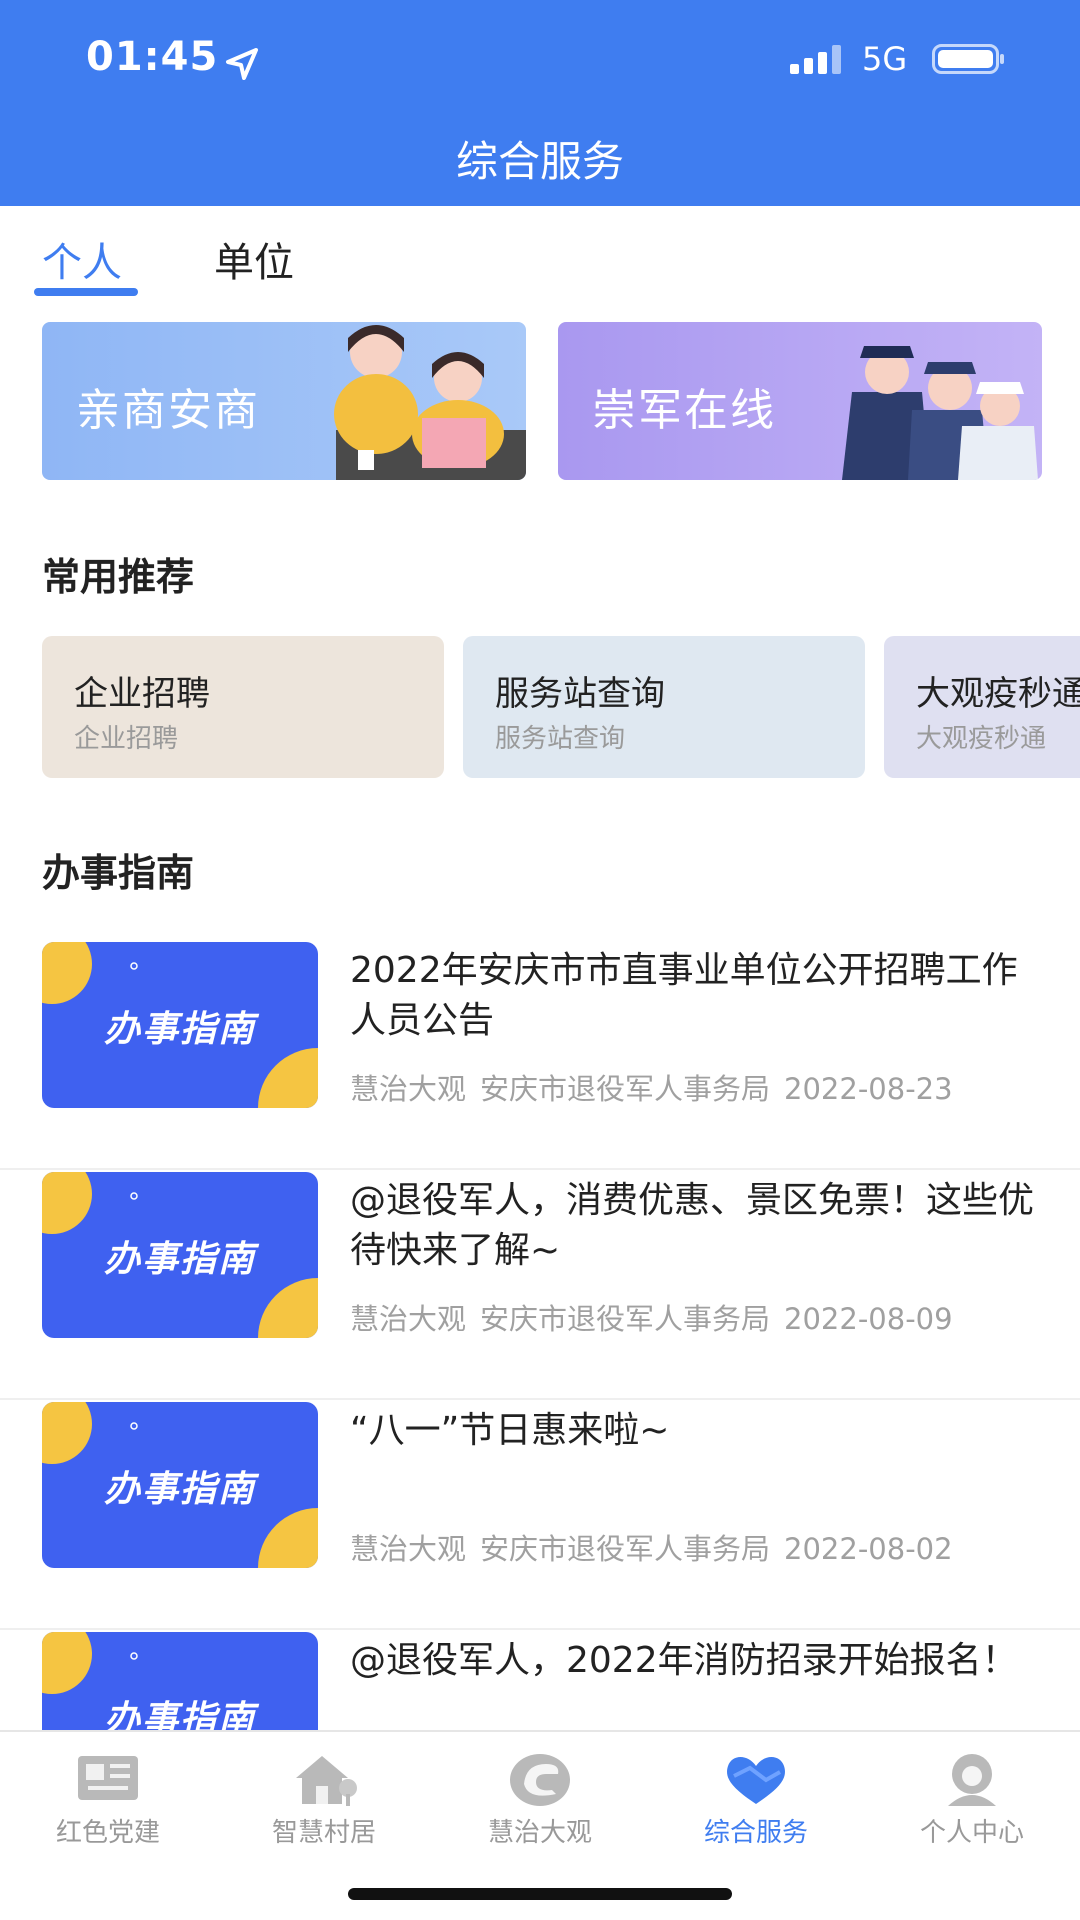  I want to click on recommend-card-epidemic: 大观疫秒通 大观疫秒通, so click(982, 707).